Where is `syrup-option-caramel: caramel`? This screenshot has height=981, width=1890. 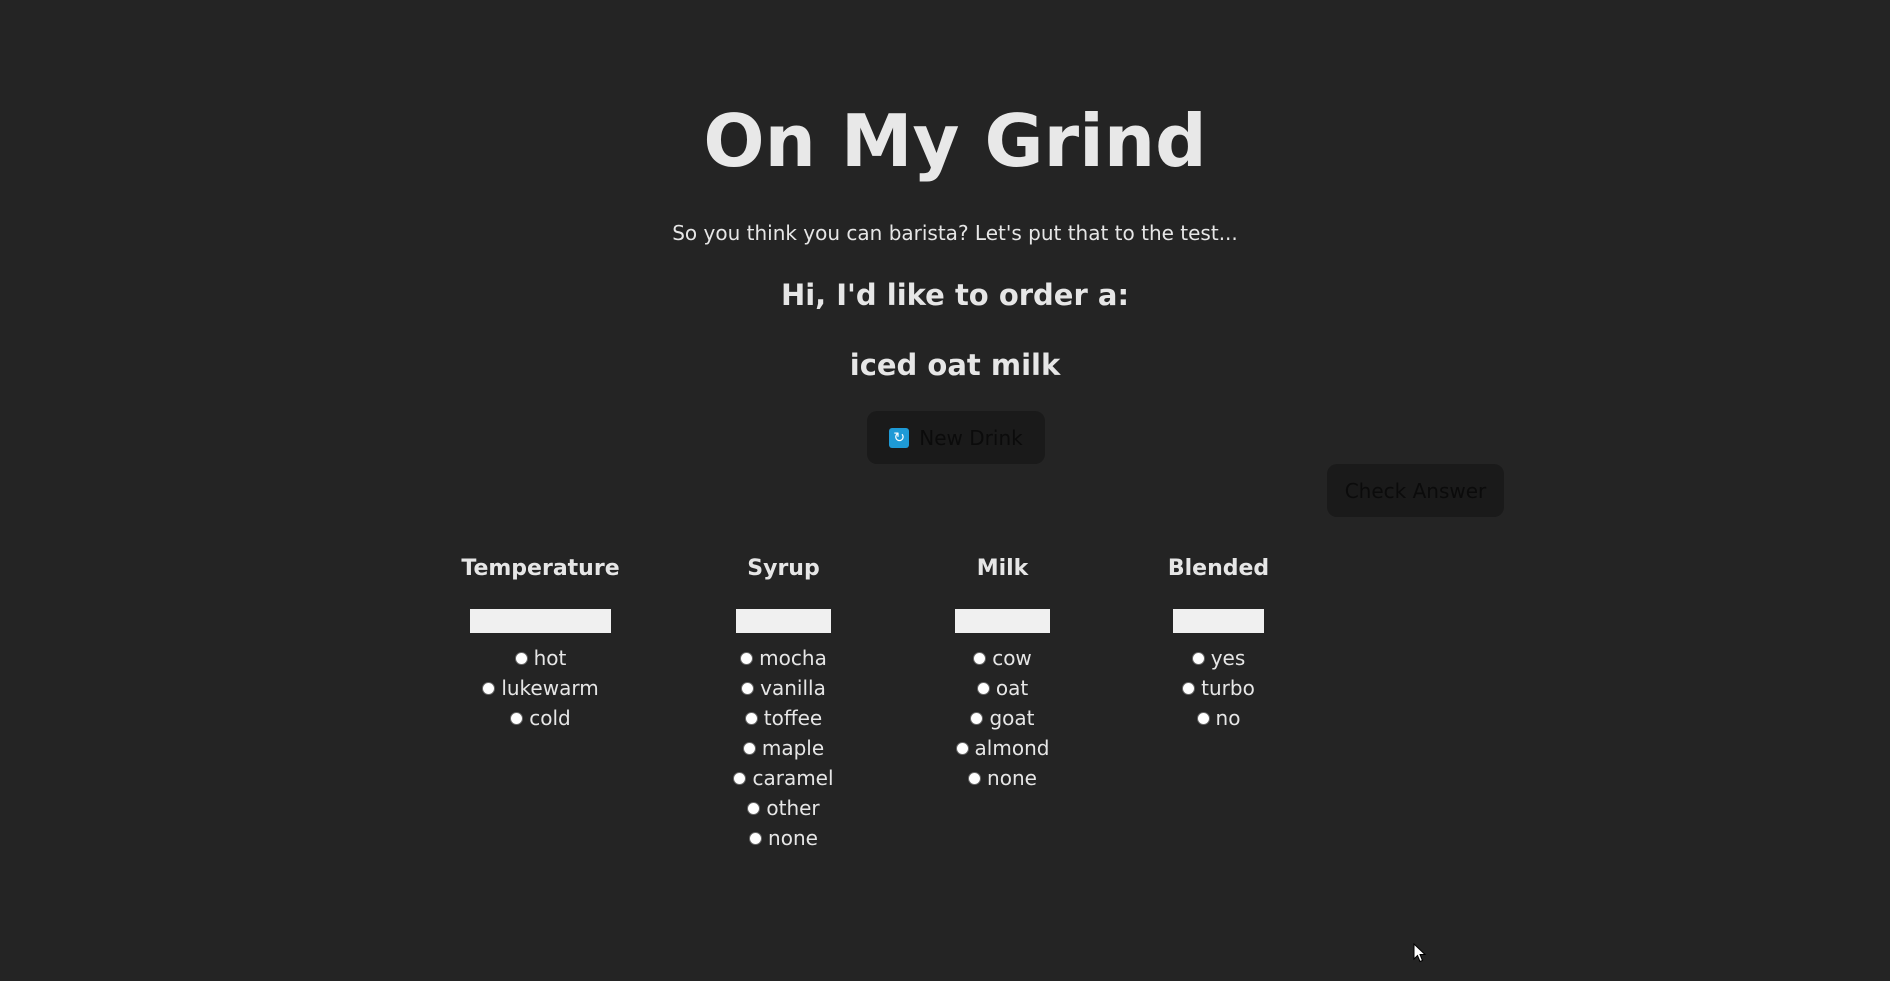
syrup-option-caramel: caramel is located at coordinates (783, 778).